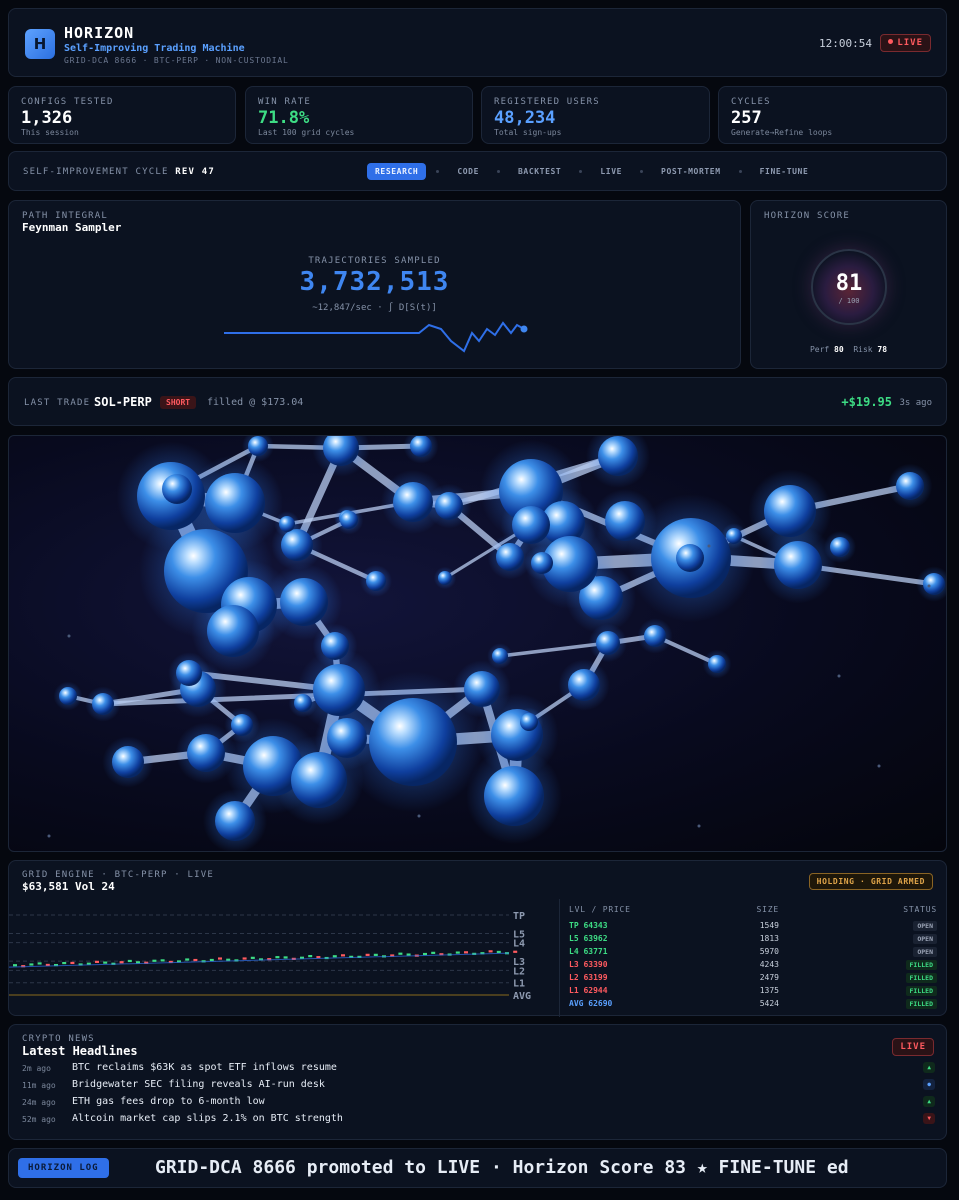  Describe the element at coordinates (611, 171) in the screenshot. I see `cycle-step-live: LIVE` at that location.